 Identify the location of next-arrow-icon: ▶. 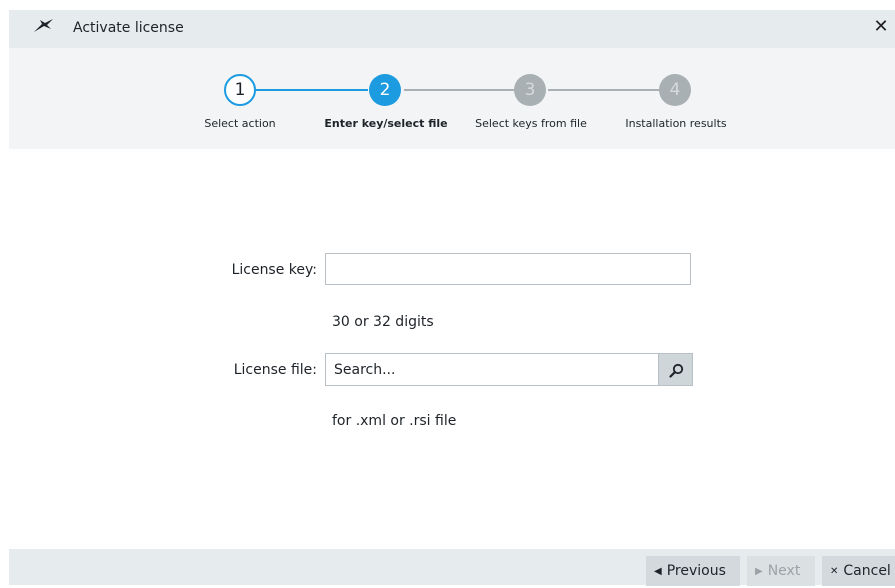
(759, 571).